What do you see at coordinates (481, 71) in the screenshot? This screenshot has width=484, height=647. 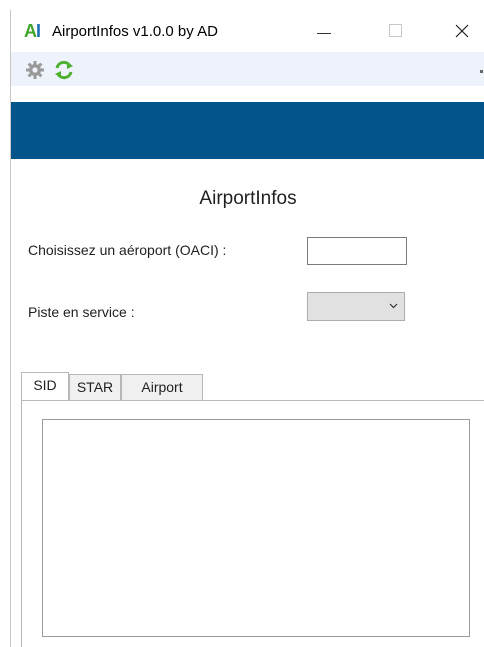 I see `toolbar-overflow-indicator` at bounding box center [481, 71].